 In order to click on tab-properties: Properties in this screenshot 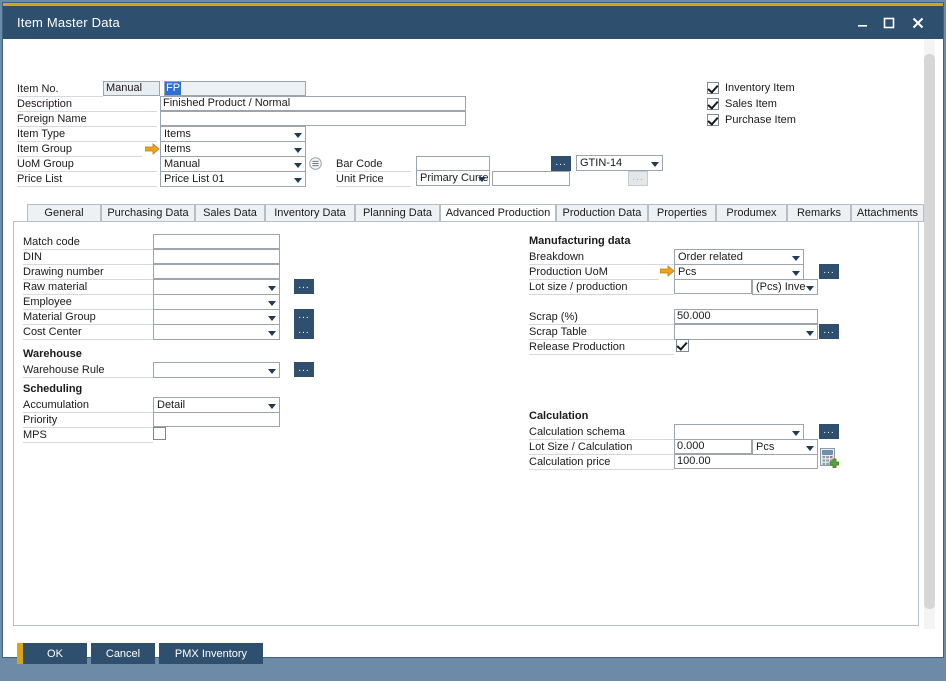, I will do `click(682, 213)`.